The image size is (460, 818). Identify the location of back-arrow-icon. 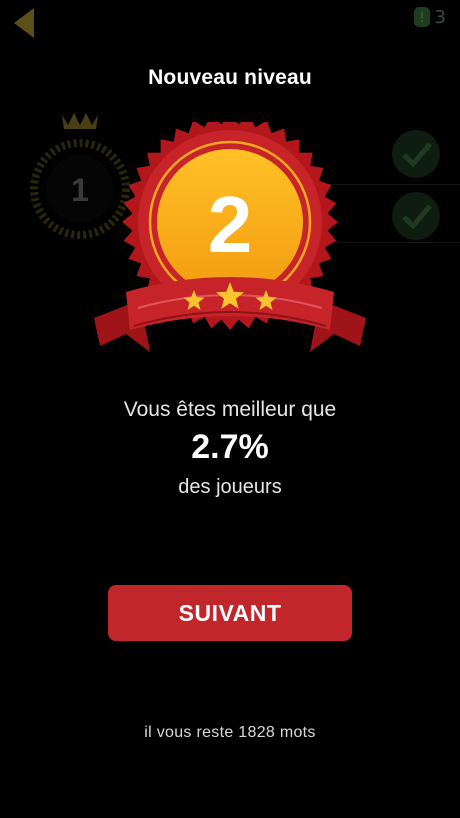
(24, 23).